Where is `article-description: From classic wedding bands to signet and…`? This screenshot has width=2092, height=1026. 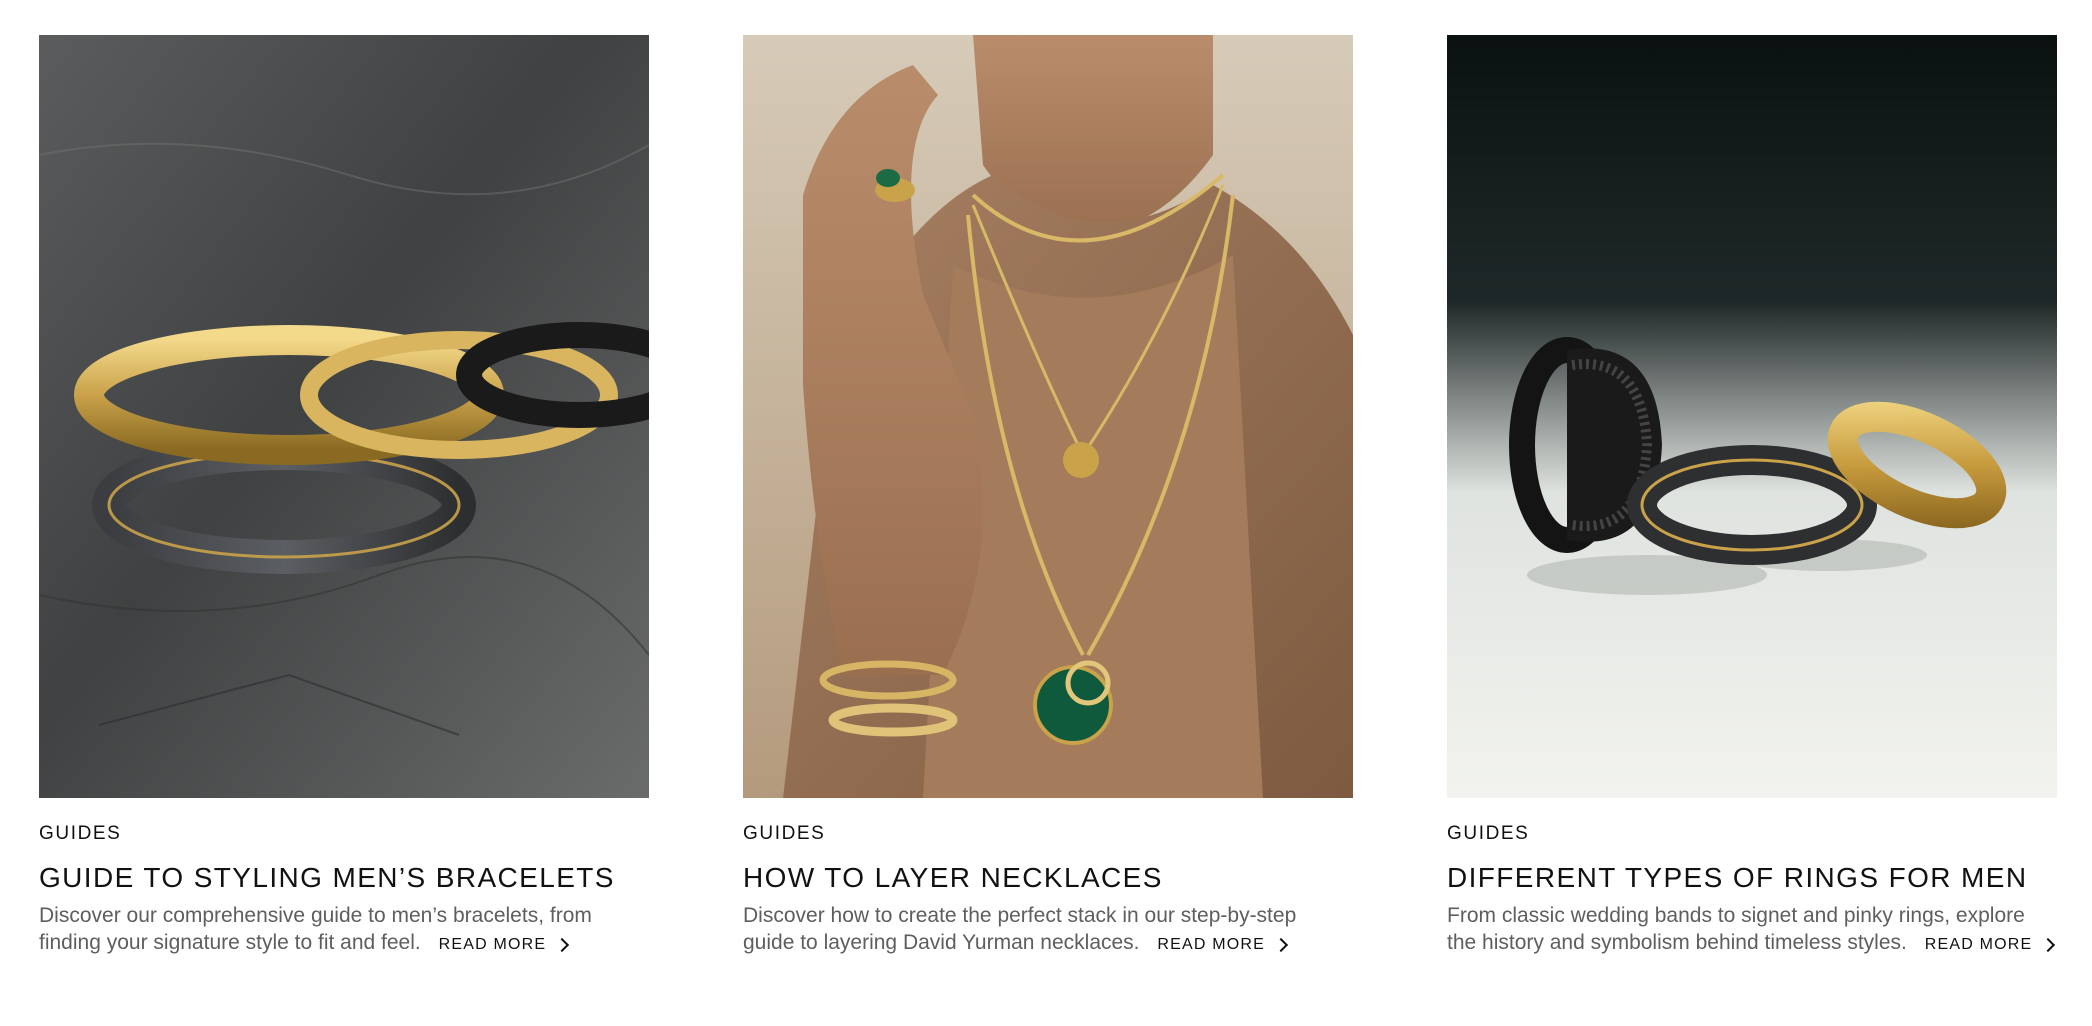
article-description: From classic wedding bands to signet and… is located at coordinates (1752, 930).